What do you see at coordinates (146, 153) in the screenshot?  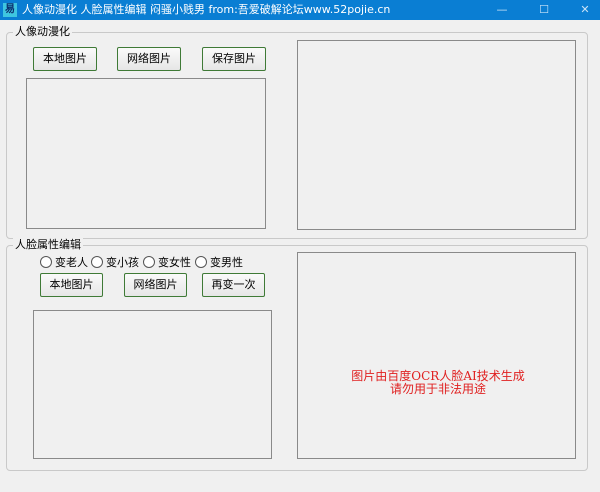 I see `anime-source-image-box` at bounding box center [146, 153].